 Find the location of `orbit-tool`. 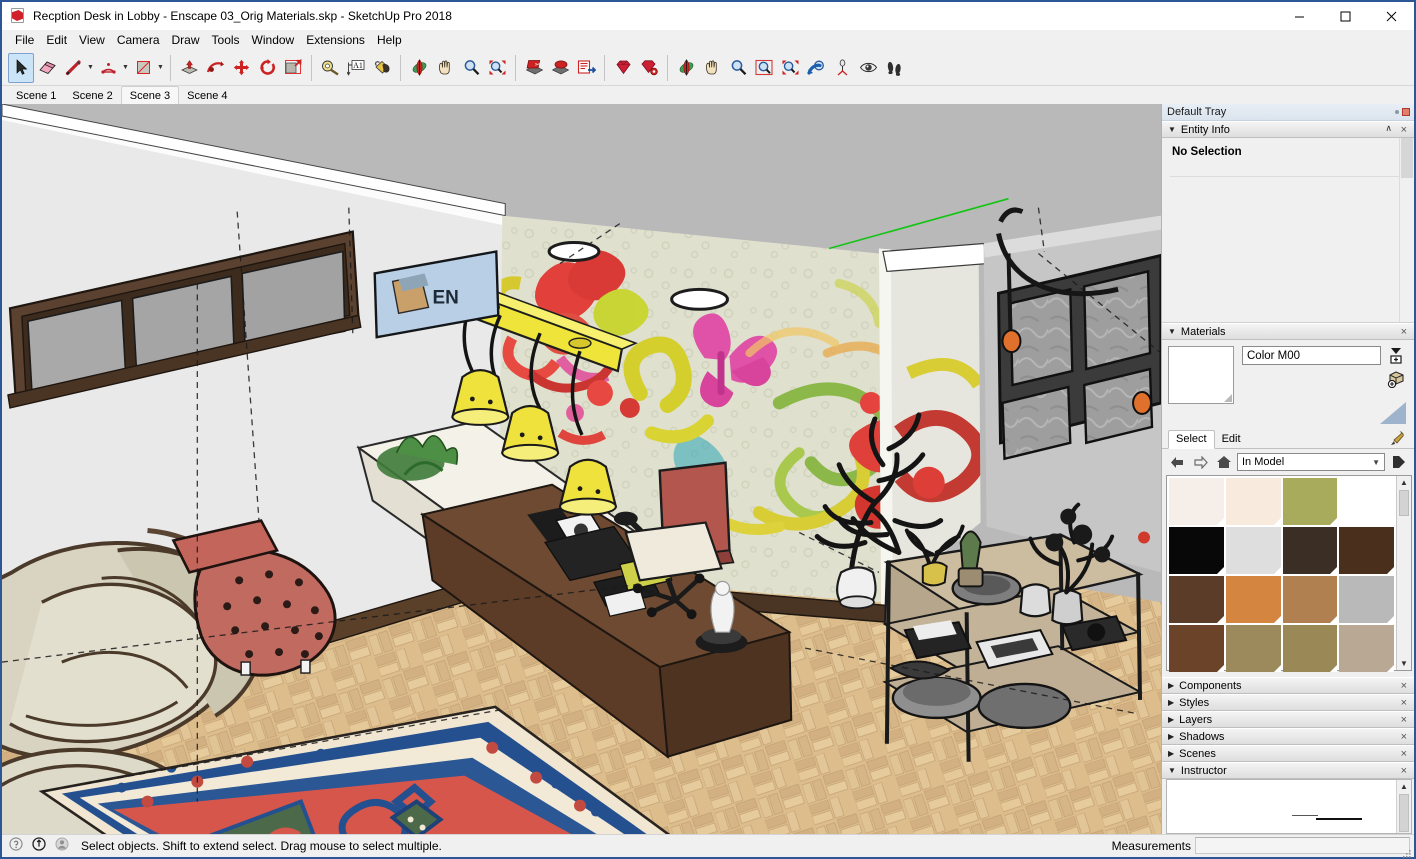

orbit-tool is located at coordinates (419, 68).